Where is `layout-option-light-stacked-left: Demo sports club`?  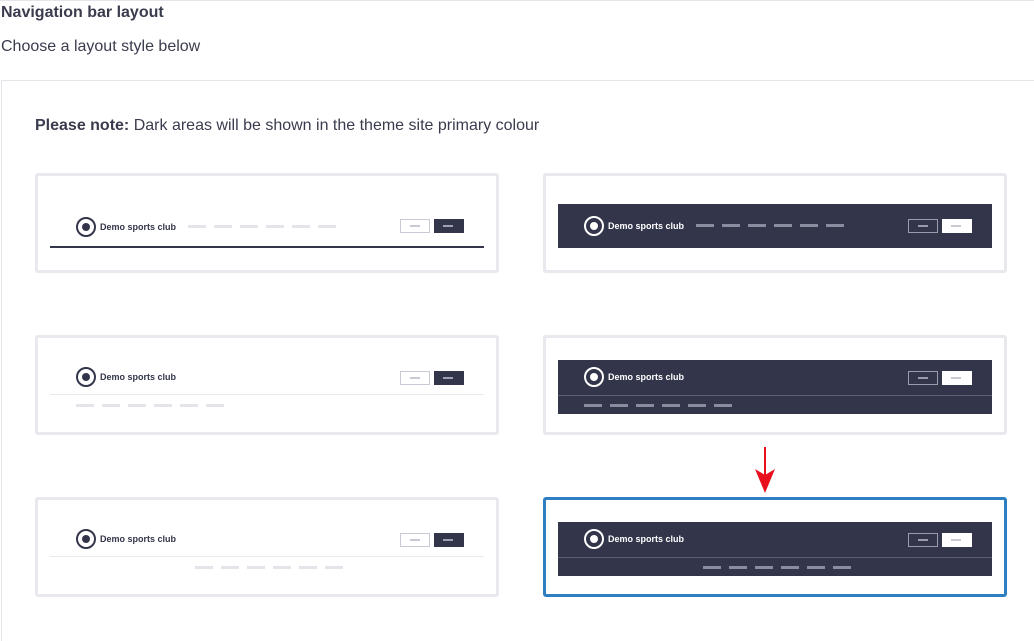 layout-option-light-stacked-left: Demo sports club is located at coordinates (267, 385).